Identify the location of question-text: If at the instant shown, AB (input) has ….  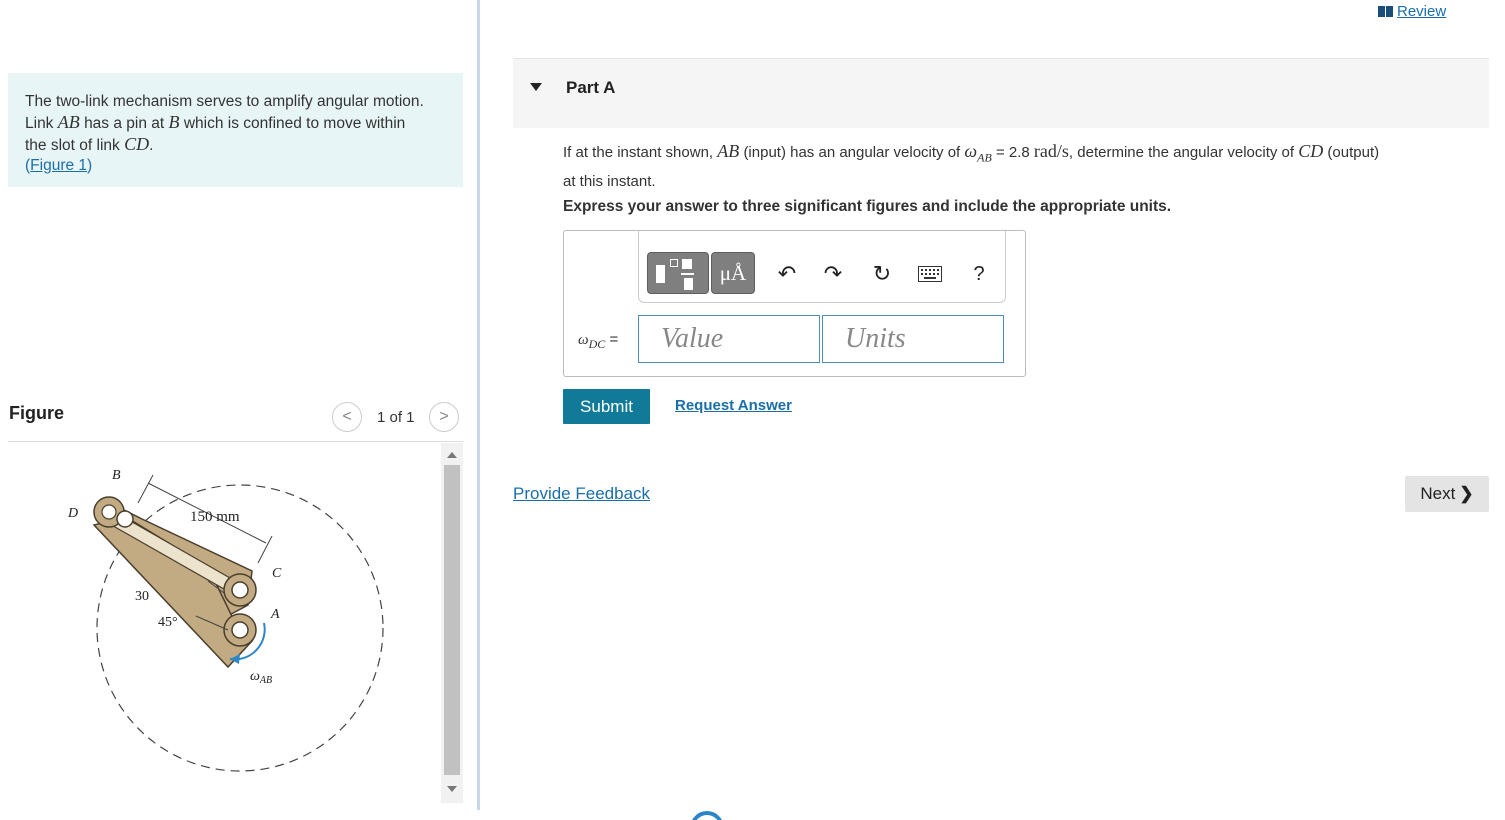
(971, 165).